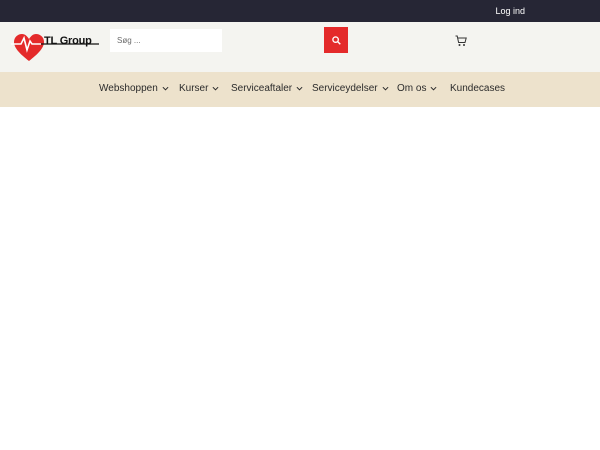  I want to click on nav-item-serviceydelser: Serviceydelser, so click(350, 88).